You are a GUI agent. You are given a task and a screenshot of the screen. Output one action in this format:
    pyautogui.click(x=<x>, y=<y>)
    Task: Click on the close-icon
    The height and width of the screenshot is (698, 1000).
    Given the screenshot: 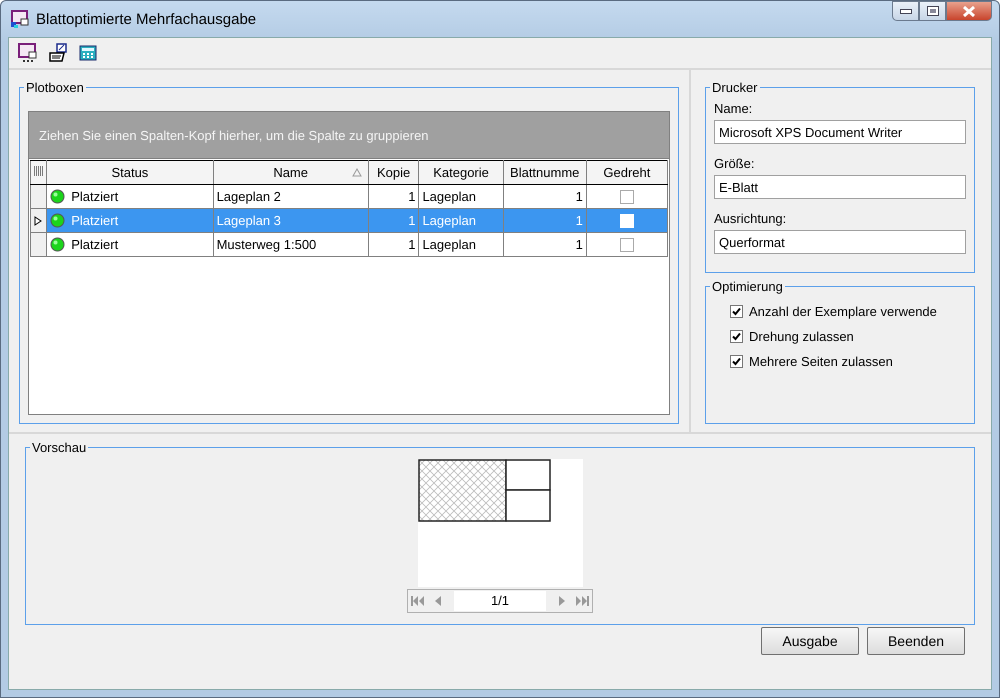 What is the action you would take?
    pyautogui.click(x=969, y=11)
    